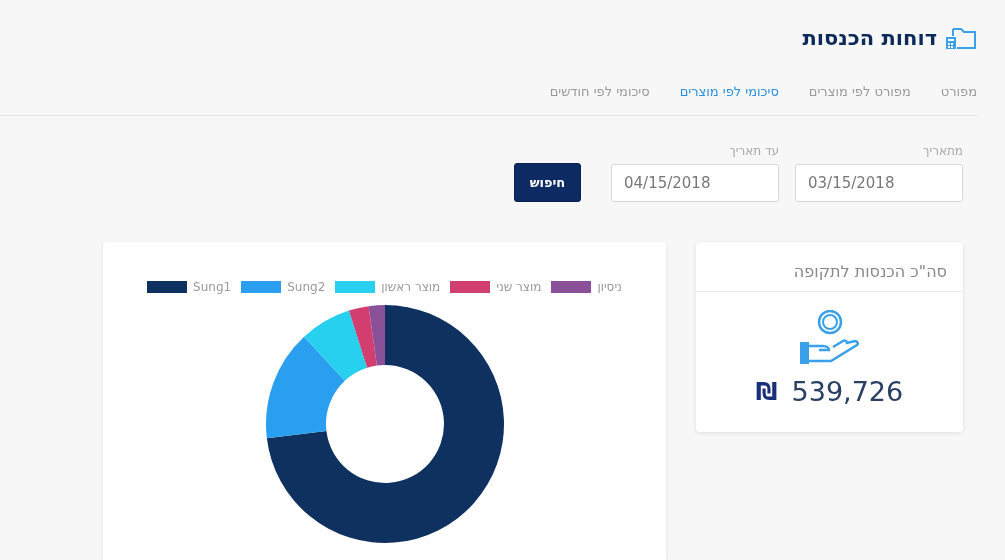  Describe the element at coordinates (942, 151) in the screenshot. I see `field-label: מתאריך` at that location.